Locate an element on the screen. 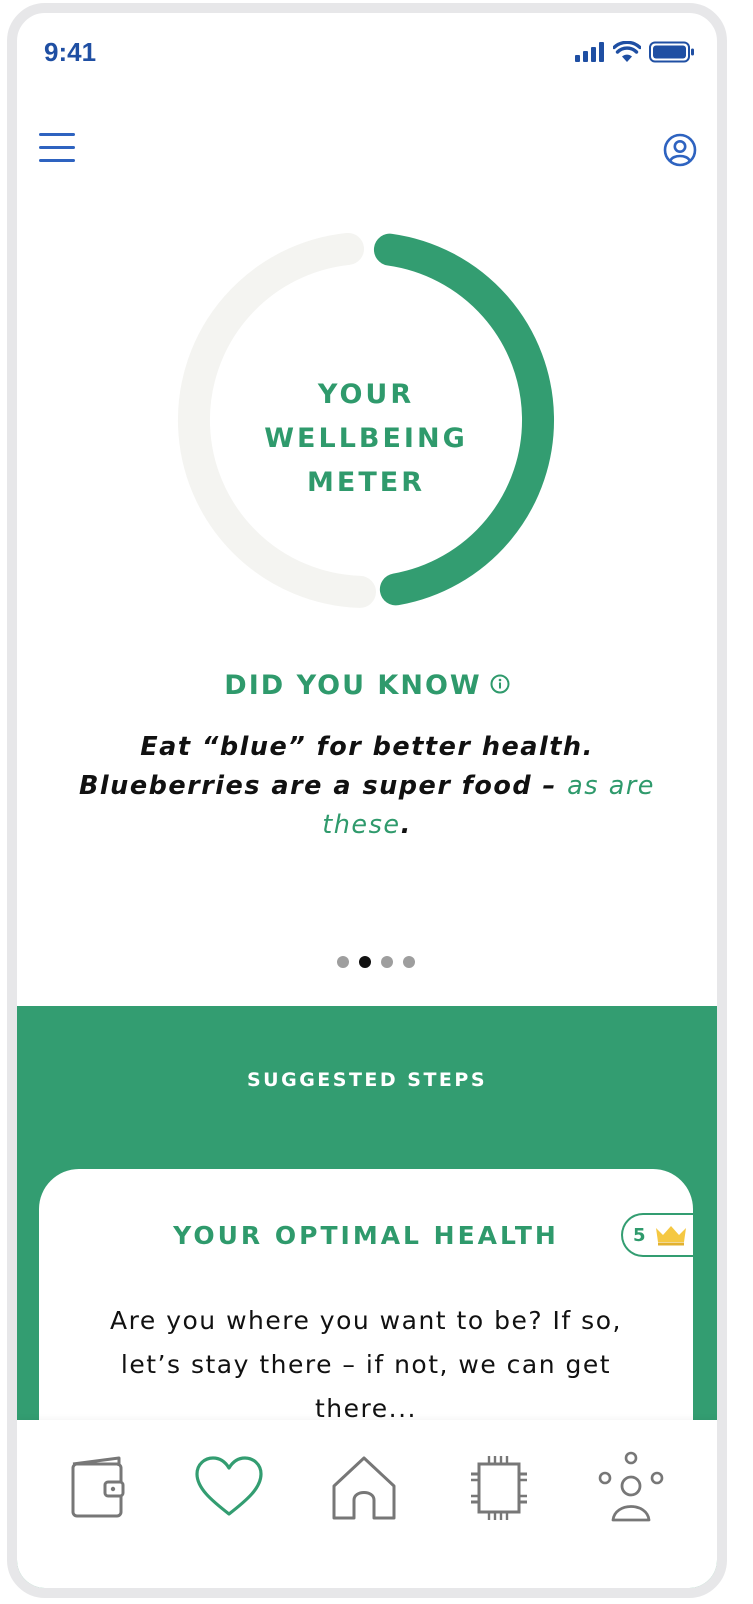  card-title: YOUR OPTIMAL HEALTH is located at coordinates (366, 1235).